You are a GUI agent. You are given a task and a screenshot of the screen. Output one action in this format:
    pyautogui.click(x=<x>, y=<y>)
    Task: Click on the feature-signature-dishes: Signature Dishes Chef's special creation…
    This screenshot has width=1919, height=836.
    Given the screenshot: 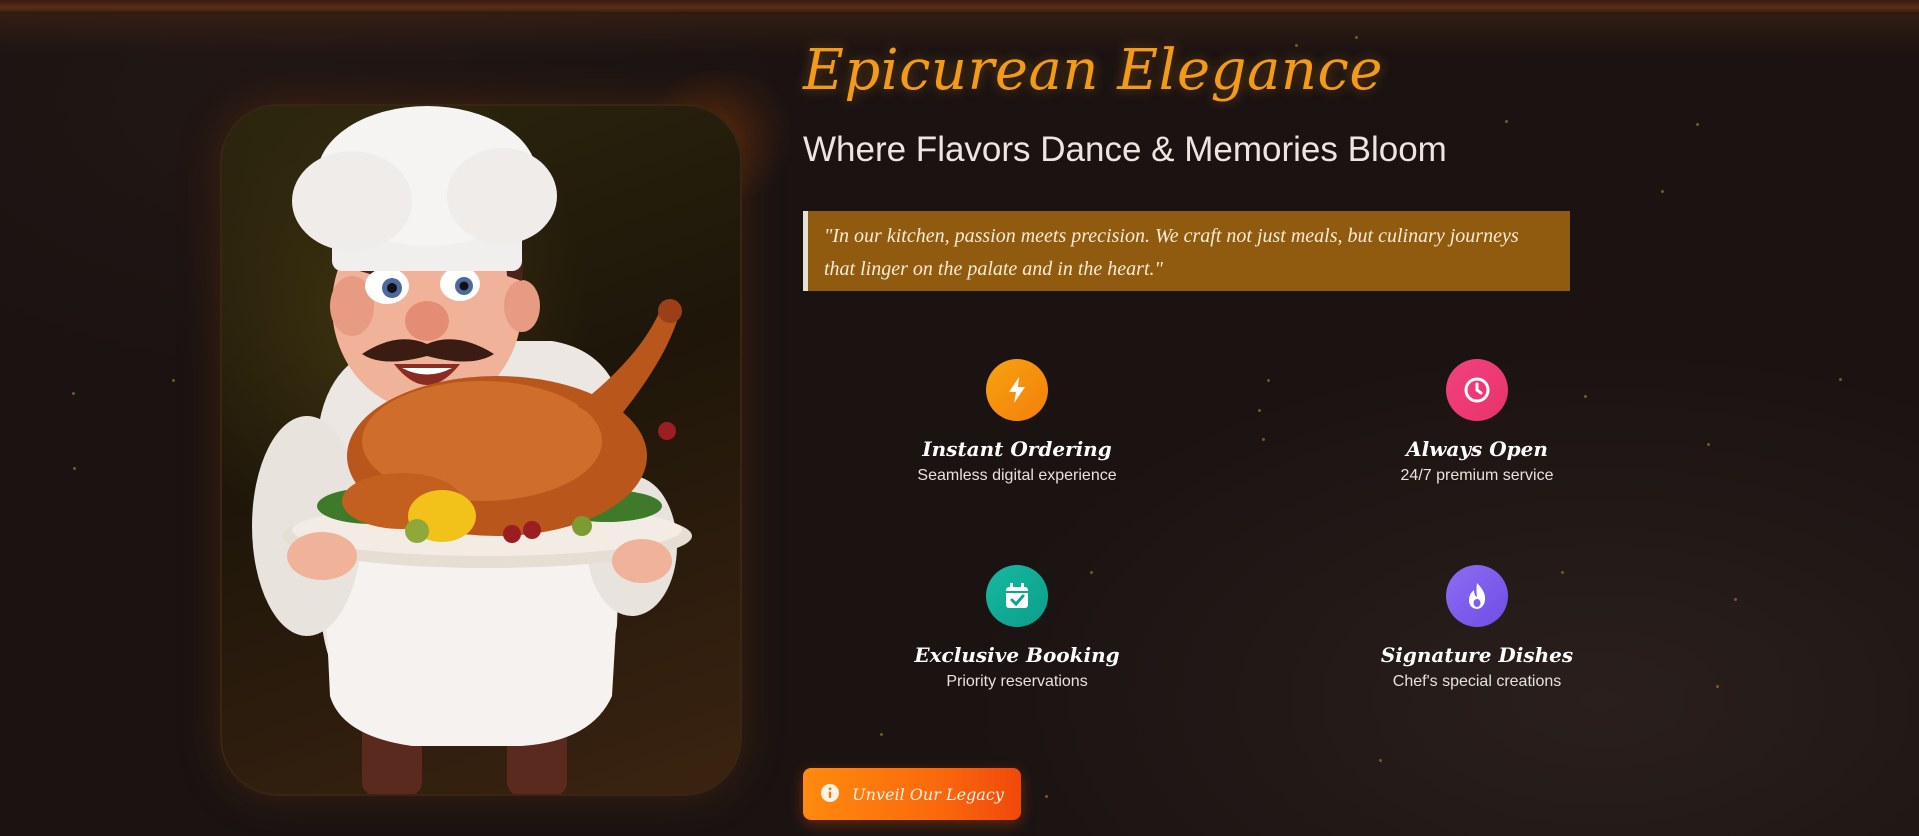 What is the action you would take?
    pyautogui.click(x=1477, y=628)
    